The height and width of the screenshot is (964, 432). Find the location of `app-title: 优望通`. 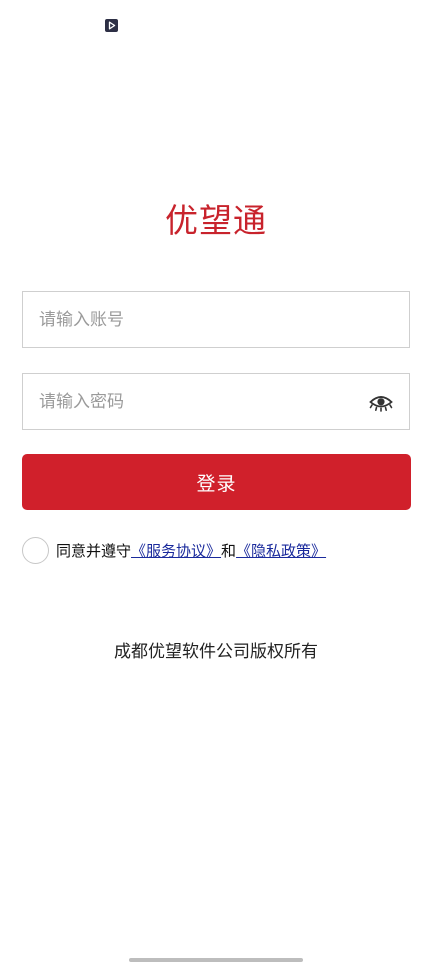

app-title: 优望通 is located at coordinates (216, 220).